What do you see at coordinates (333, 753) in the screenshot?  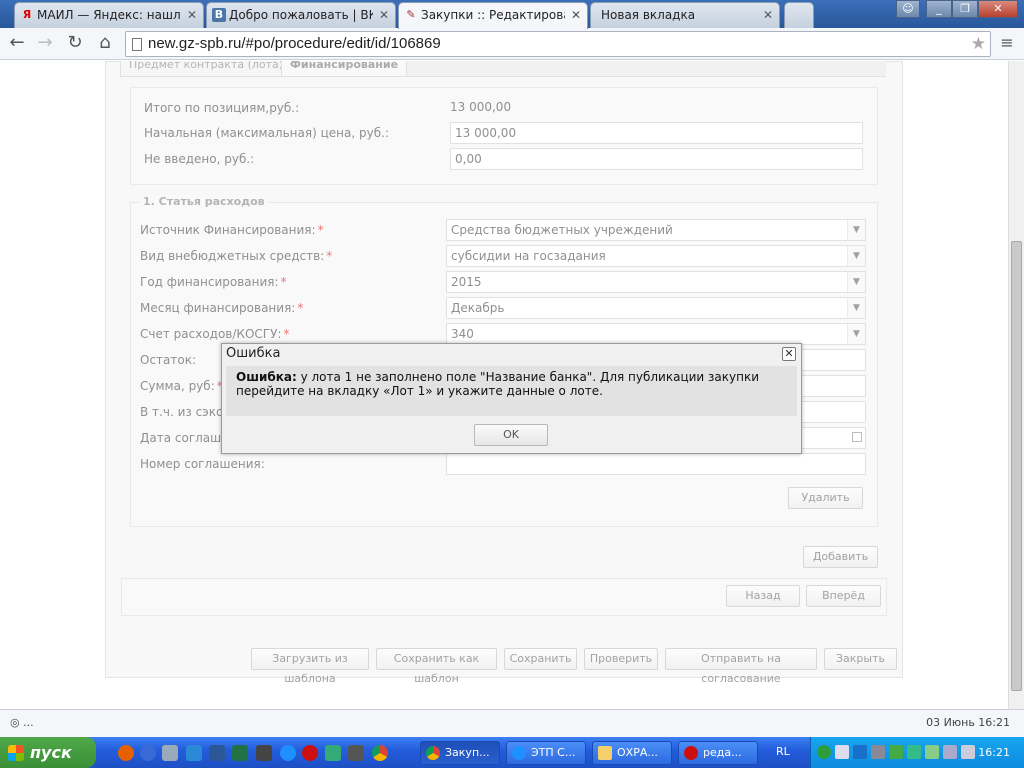 I see `tool2-icon` at bounding box center [333, 753].